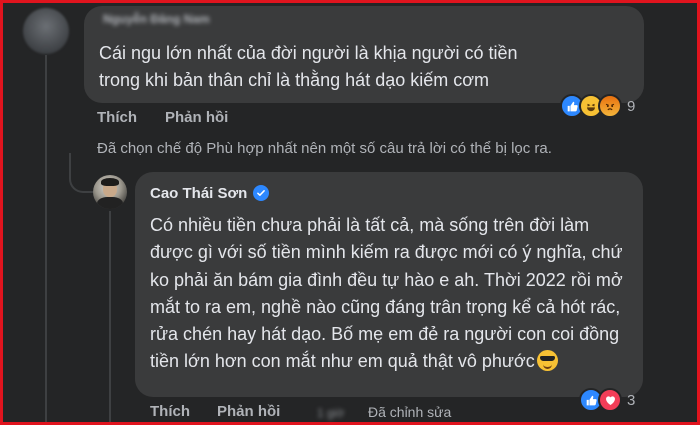 This screenshot has width=700, height=425. I want to click on reply-connector-line, so click(110, 316).